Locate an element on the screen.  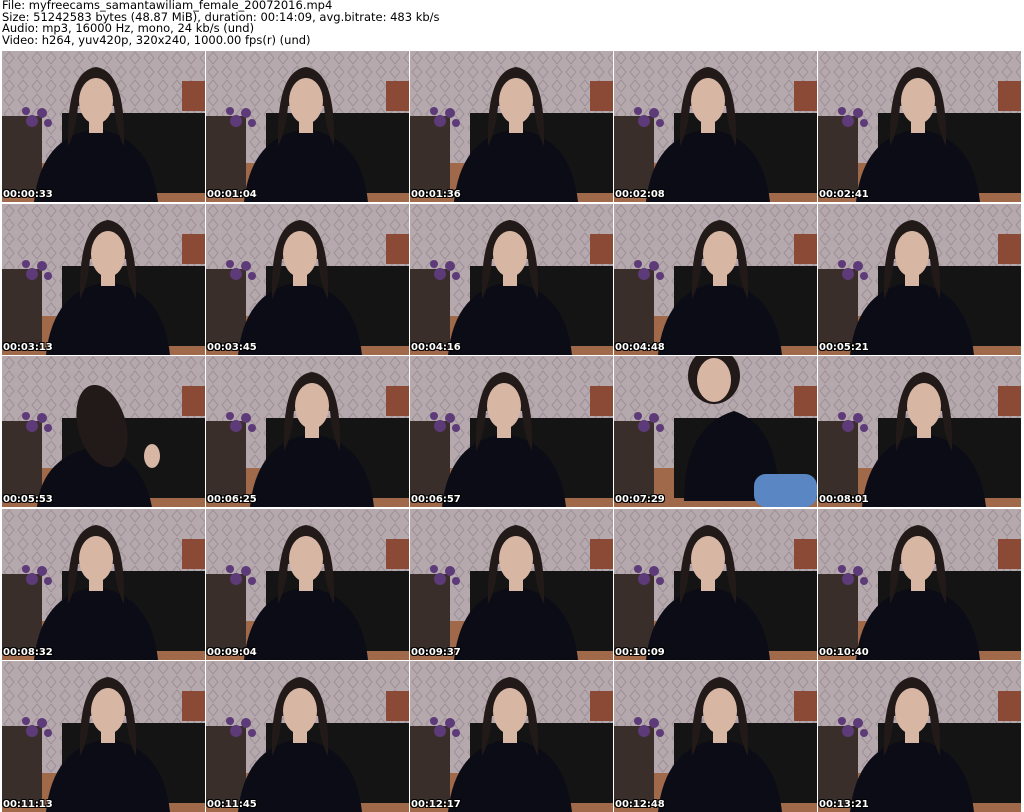
thumbnail-timestamp: 00:02:08 is located at coordinates (640, 194).